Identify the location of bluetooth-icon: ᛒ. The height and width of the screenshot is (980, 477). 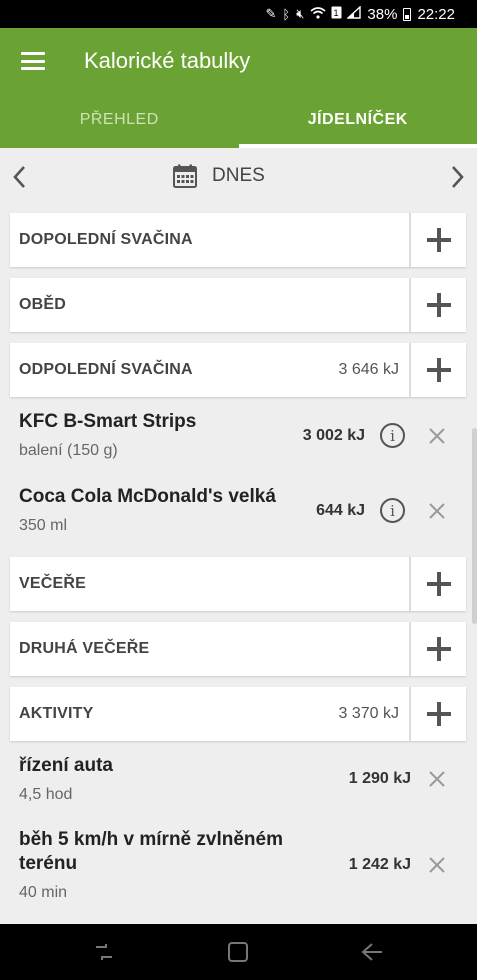
(287, 14).